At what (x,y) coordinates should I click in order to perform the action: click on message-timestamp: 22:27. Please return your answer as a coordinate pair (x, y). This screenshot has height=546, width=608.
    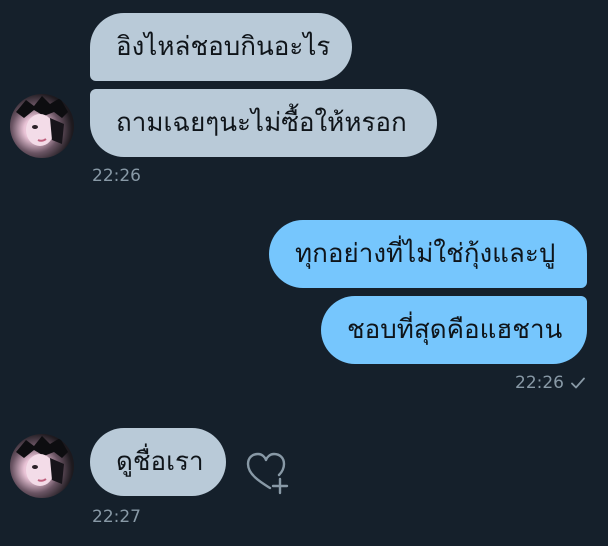
    Looking at the image, I should click on (116, 517).